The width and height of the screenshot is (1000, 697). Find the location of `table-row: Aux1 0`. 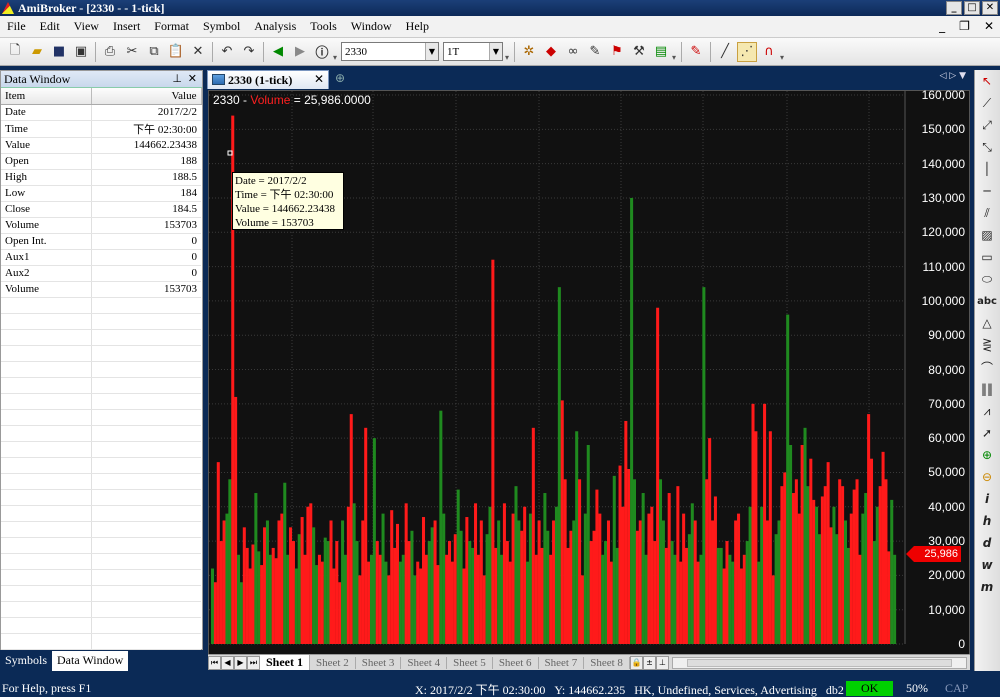

table-row: Aux1 0 is located at coordinates (101, 257).